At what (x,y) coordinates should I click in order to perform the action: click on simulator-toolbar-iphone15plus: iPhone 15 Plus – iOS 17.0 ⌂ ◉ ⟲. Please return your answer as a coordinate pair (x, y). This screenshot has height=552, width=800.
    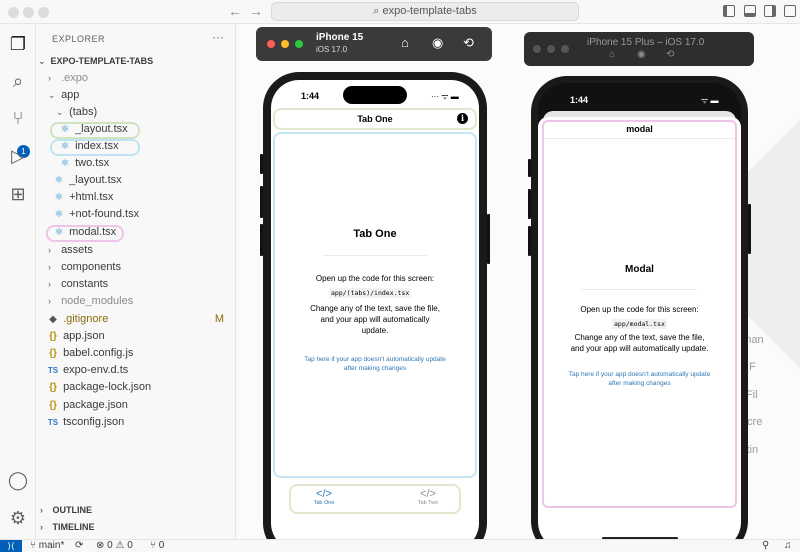
    Looking at the image, I should click on (639, 49).